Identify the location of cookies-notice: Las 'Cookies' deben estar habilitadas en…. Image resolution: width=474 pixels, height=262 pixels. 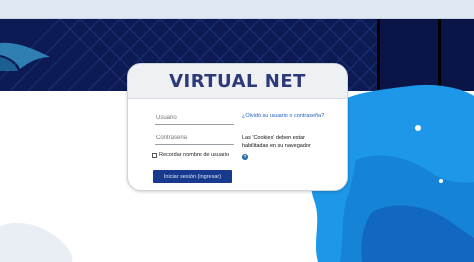
(276, 142).